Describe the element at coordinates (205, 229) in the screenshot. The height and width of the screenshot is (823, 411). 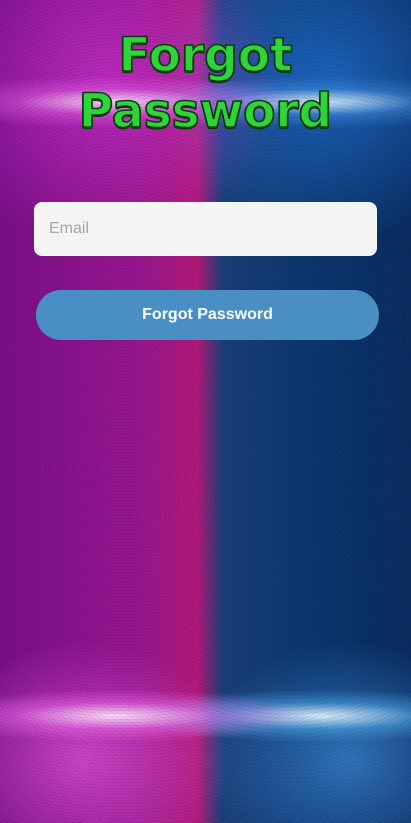
I see `email-field` at that location.